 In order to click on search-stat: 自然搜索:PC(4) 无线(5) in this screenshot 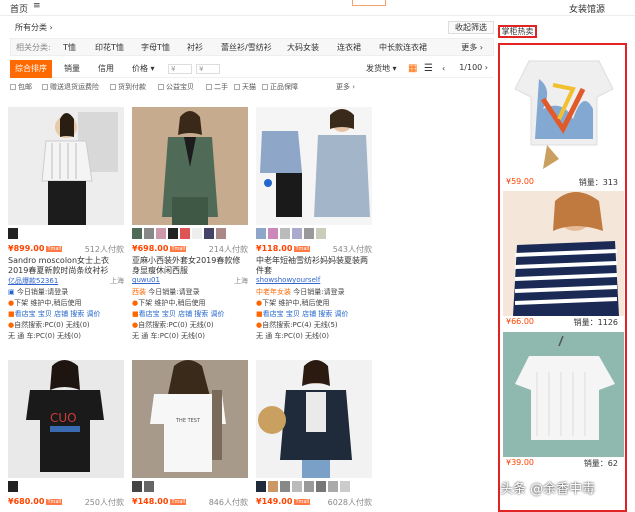, I will do `click(300, 325)`.